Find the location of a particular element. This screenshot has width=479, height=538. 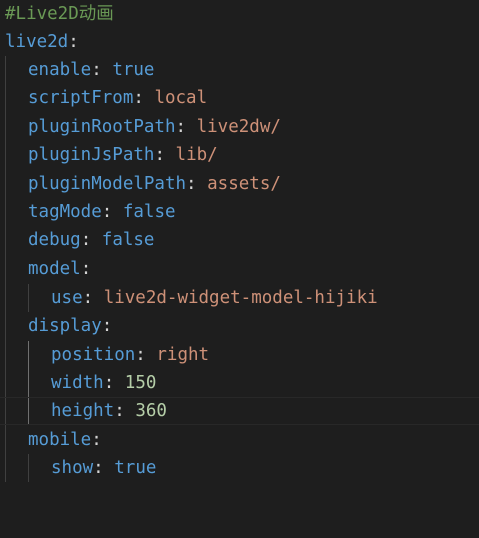

yaml-value-tagmode: false is located at coordinates (149, 212).